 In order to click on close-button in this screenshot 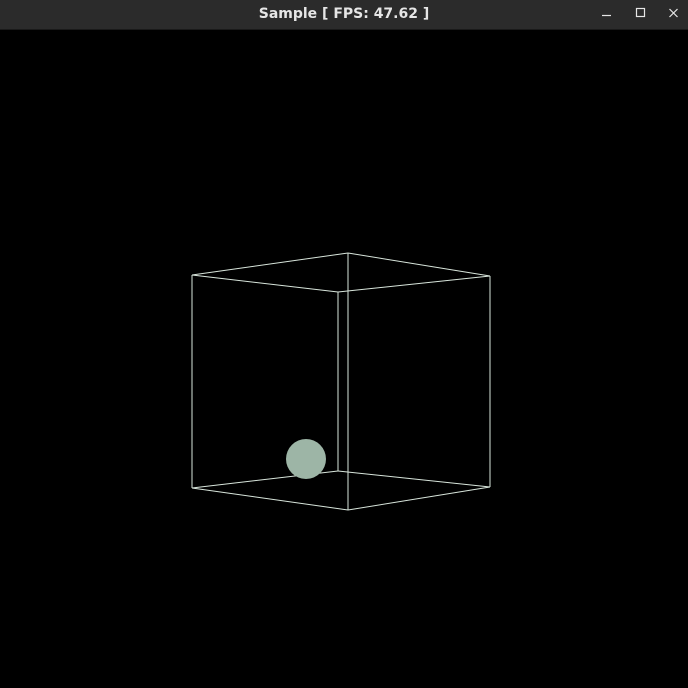, I will do `click(673, 14)`.